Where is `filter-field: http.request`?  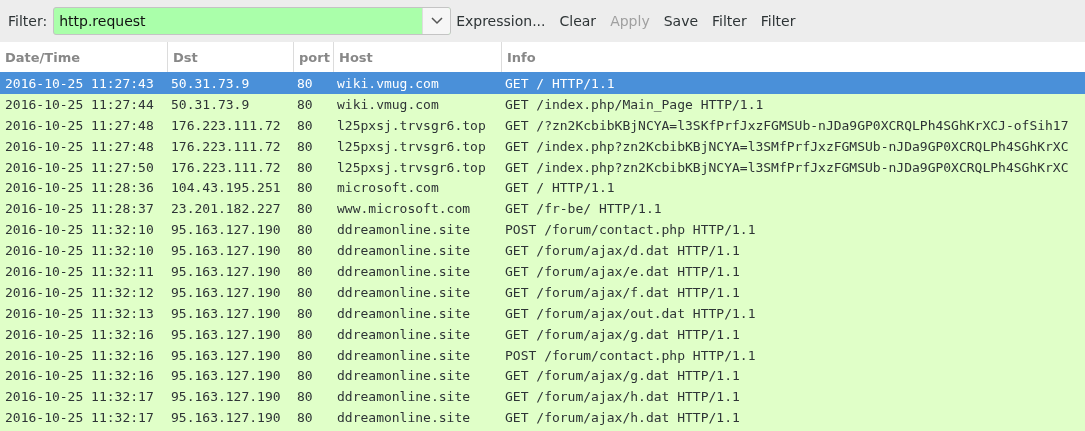 filter-field: http.request is located at coordinates (252, 21).